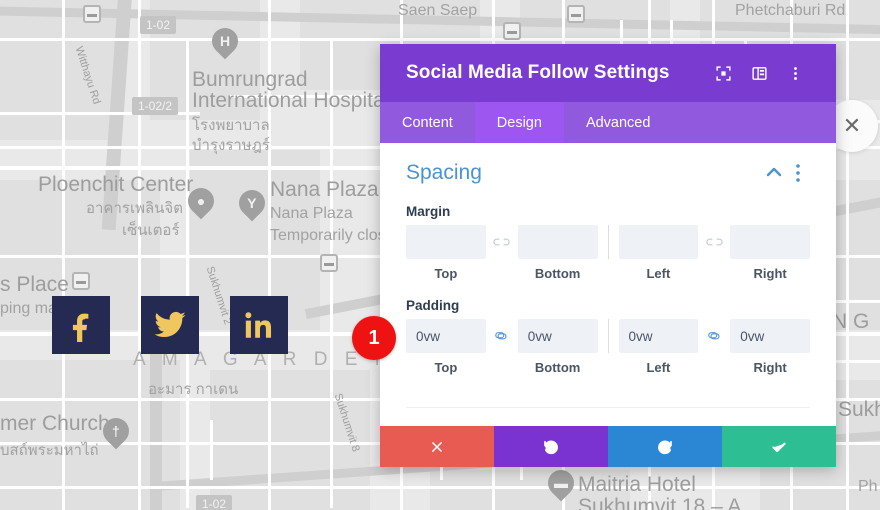 This screenshot has height=510, width=880. I want to click on twitter-button, so click(170, 325).